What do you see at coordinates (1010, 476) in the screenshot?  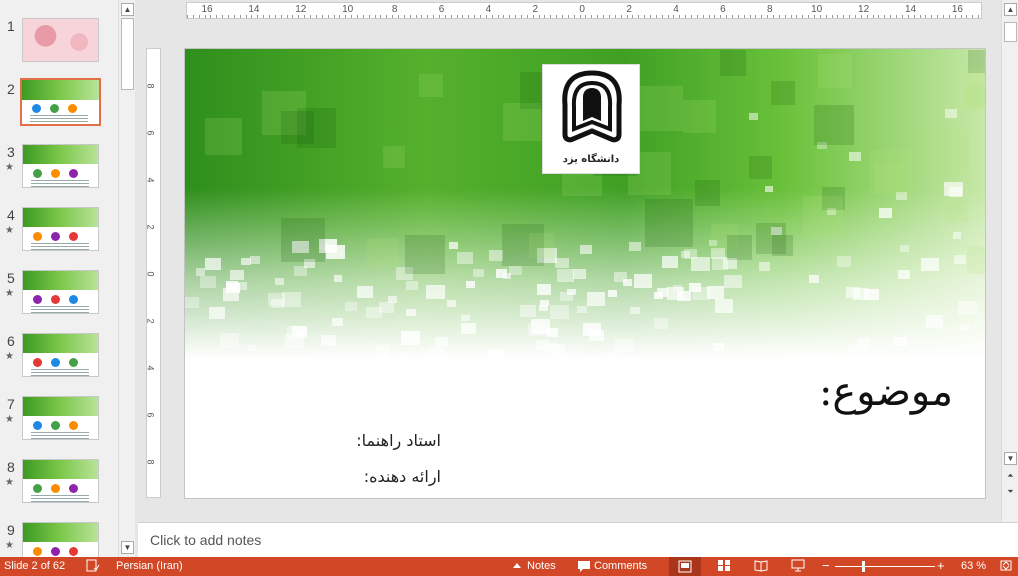 I see `previous-slide-icon: ⏶` at bounding box center [1010, 476].